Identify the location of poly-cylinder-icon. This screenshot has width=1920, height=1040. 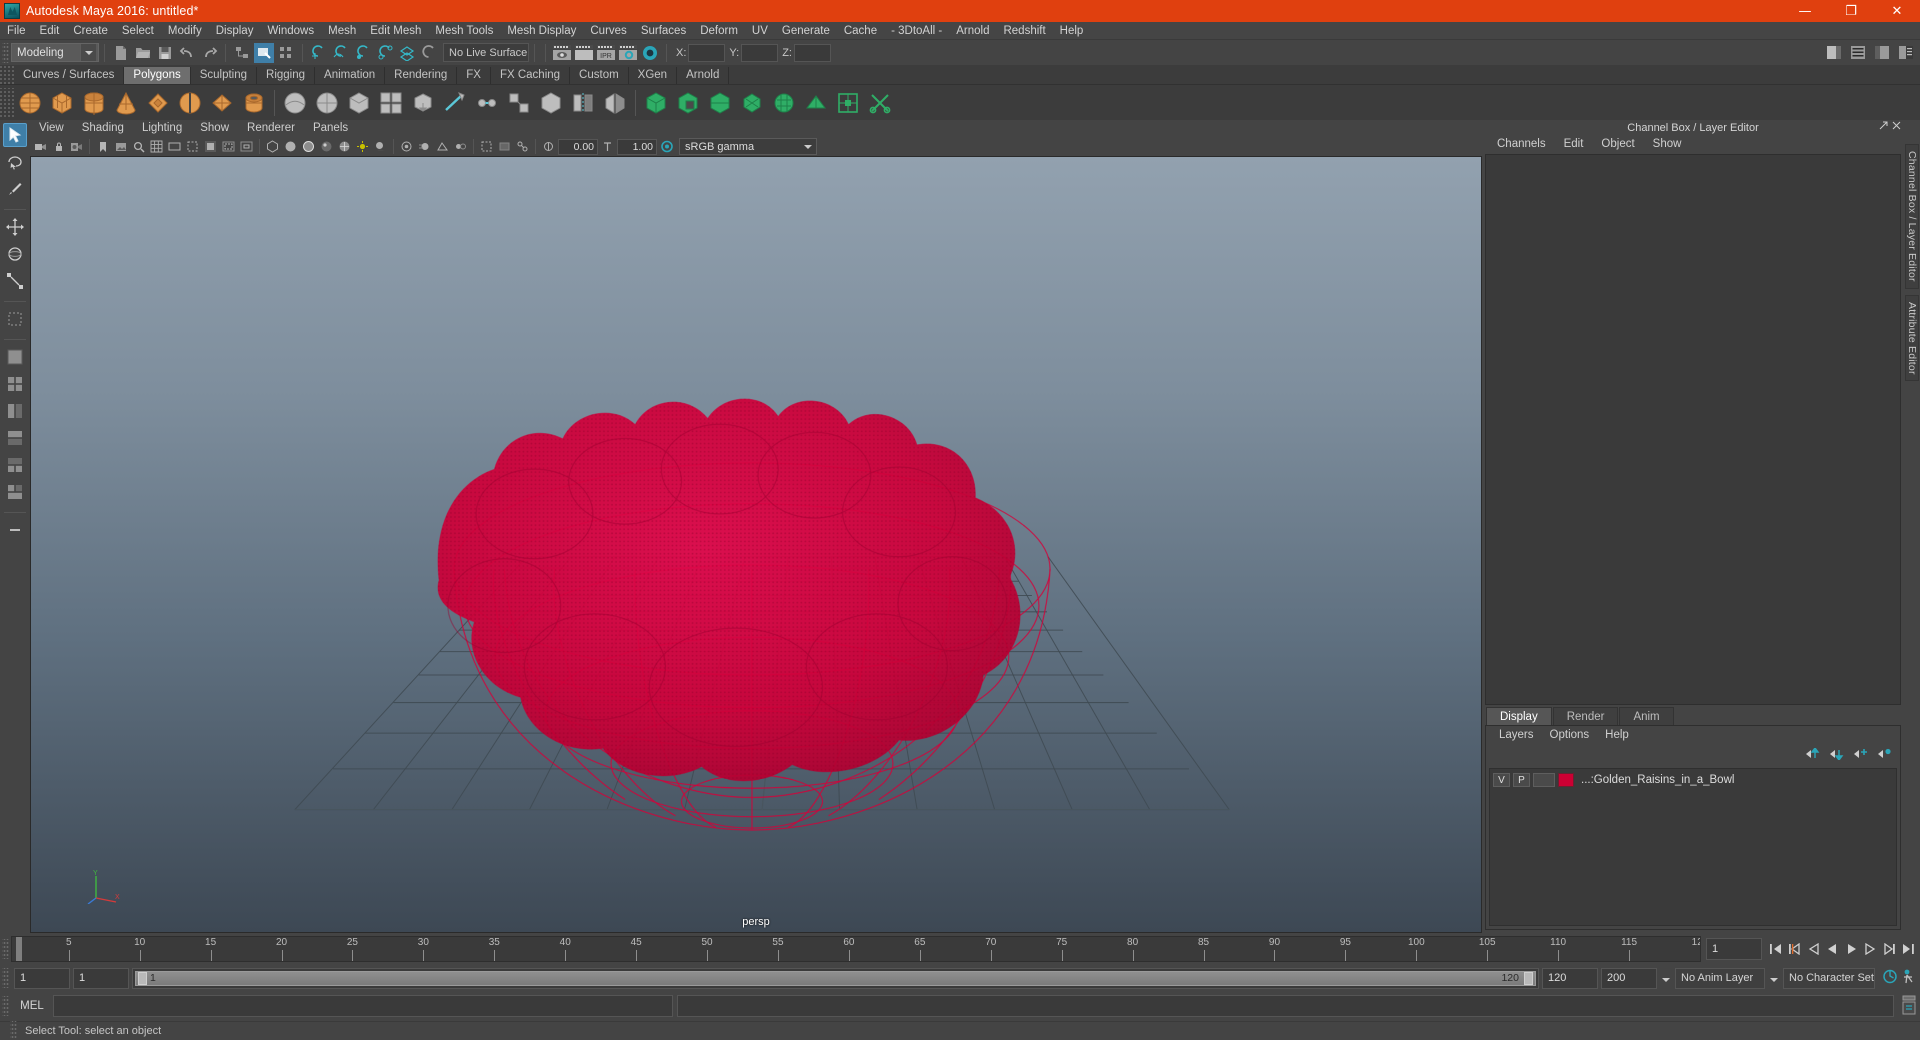
(94, 103).